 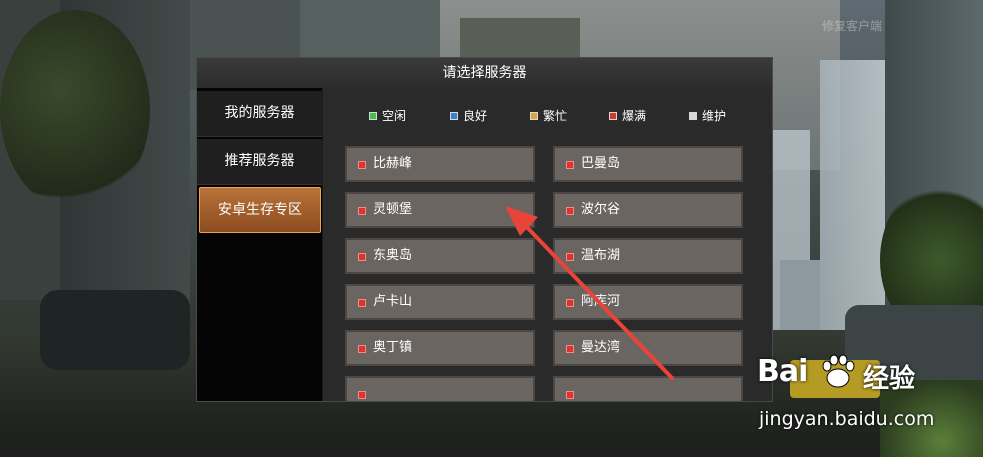 I want to click on maintenance-status-icon, so click(x=693, y=115).